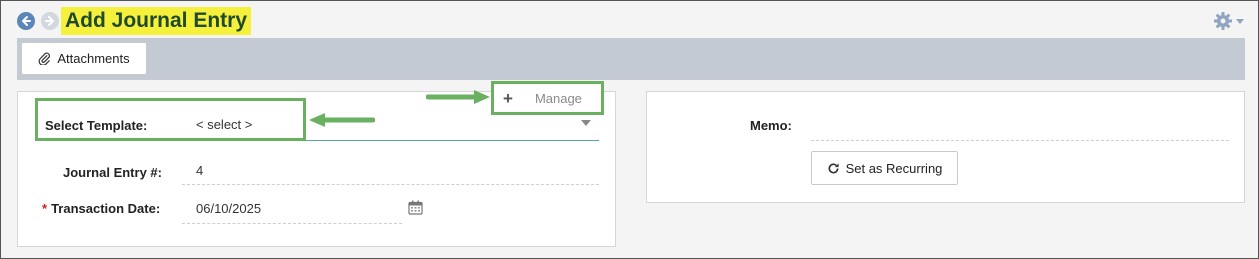  I want to click on manage-button: + Manage, so click(547, 98).